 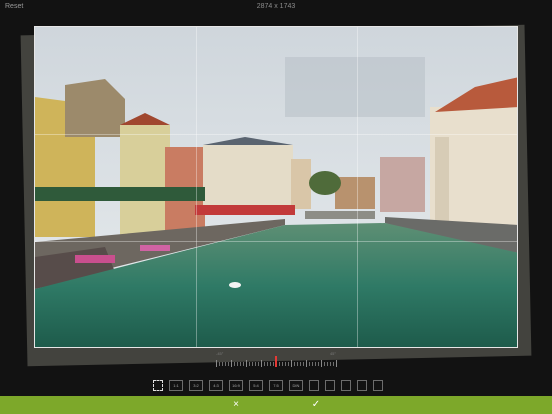 What do you see at coordinates (296, 385) in the screenshot?
I see `ratio-button: DIN` at bounding box center [296, 385].